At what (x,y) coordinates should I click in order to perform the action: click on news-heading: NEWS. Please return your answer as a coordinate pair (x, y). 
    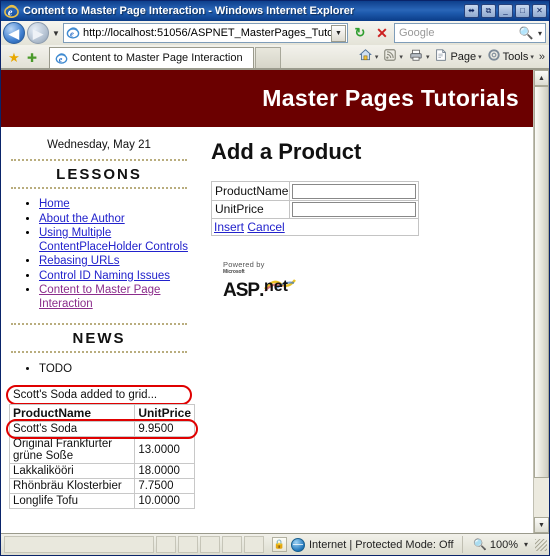
    Looking at the image, I should click on (99, 338).